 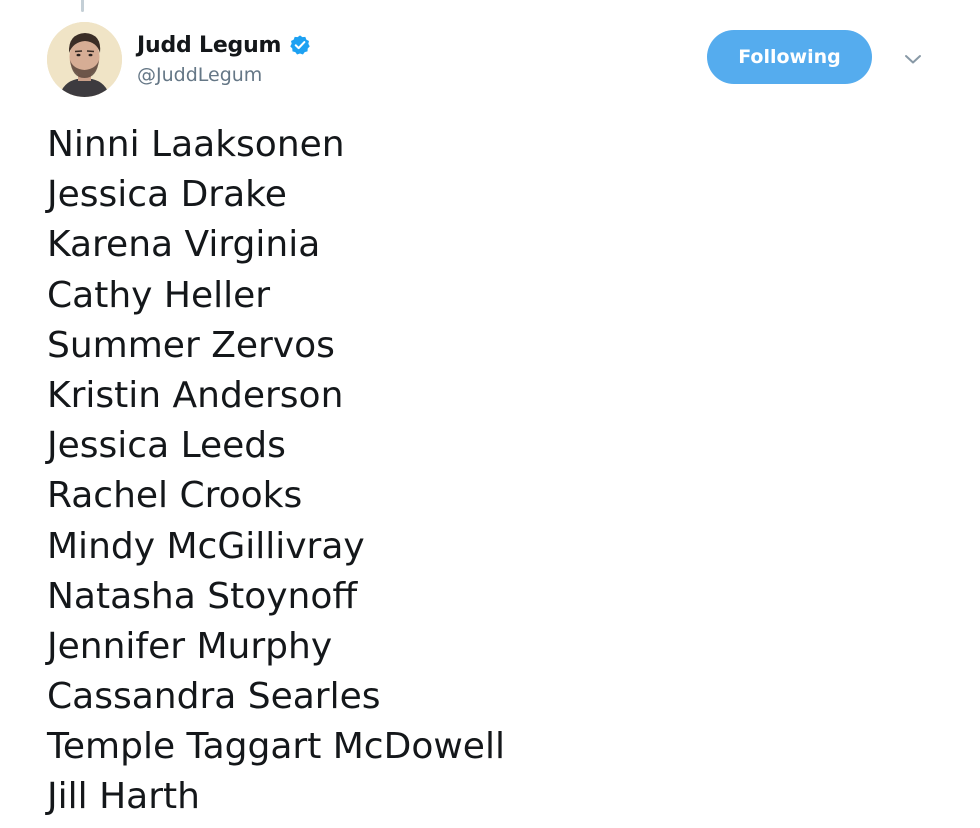 What do you see at coordinates (276, 747) in the screenshot?
I see `tweet-text-line: Temple Taggart McDowell` at bounding box center [276, 747].